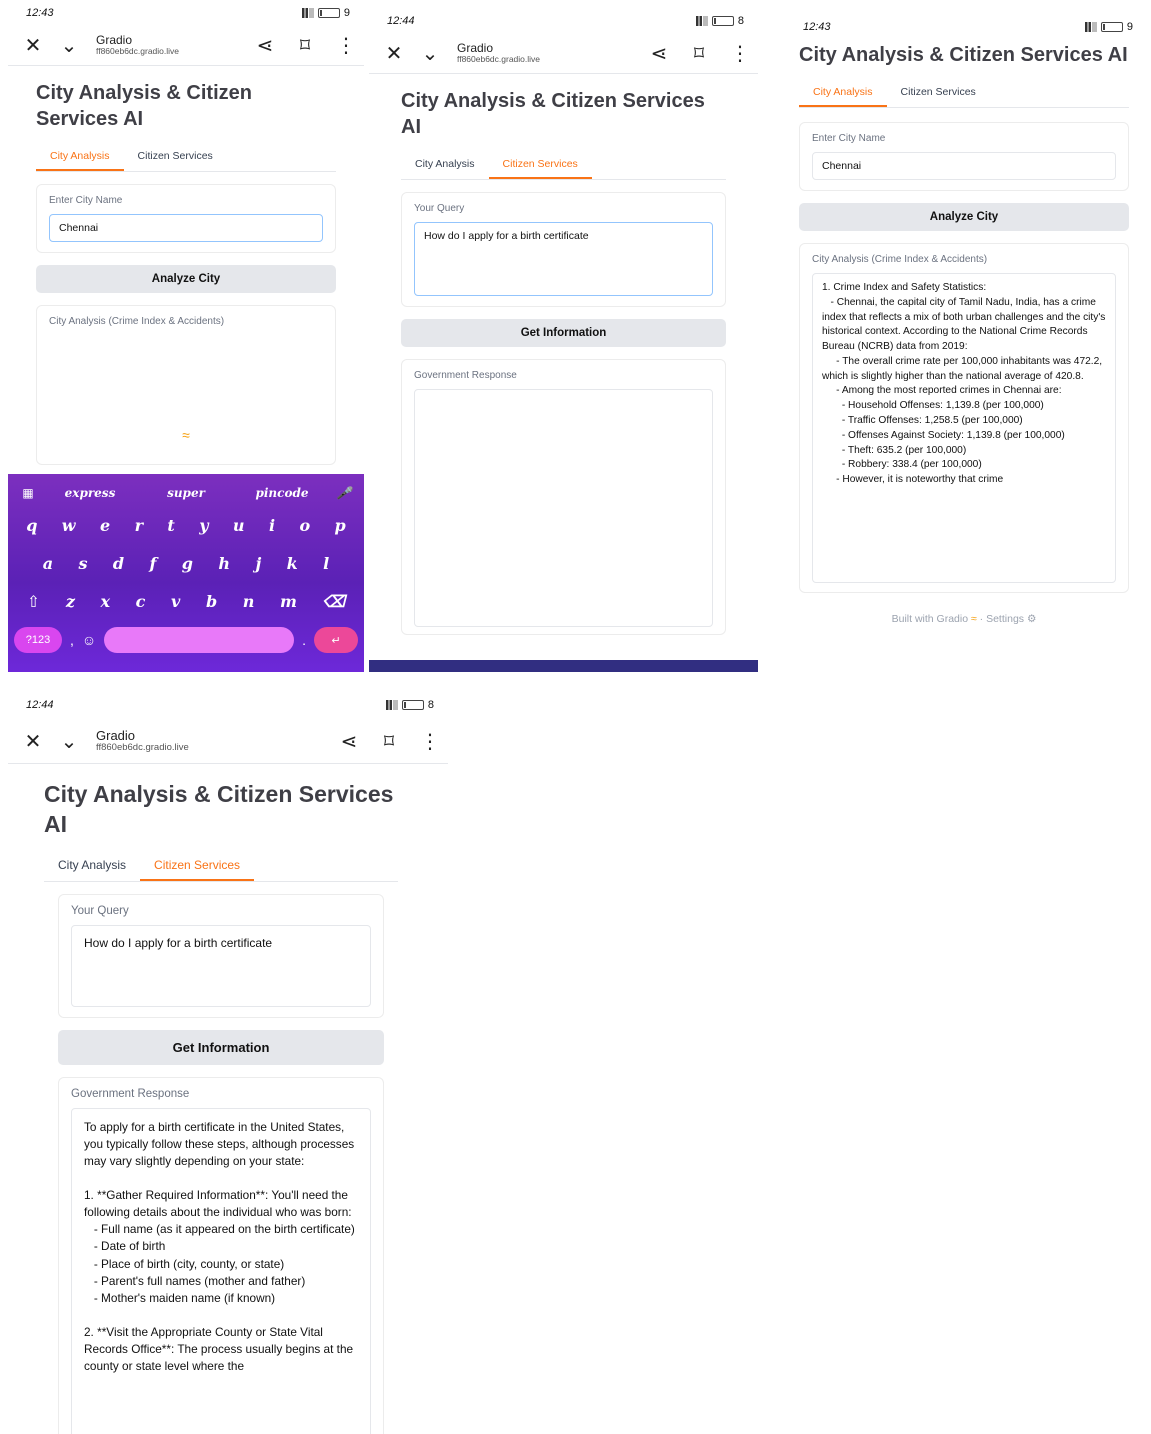  Describe the element at coordinates (282, 493) in the screenshot. I see `suggestion: pincode` at that location.